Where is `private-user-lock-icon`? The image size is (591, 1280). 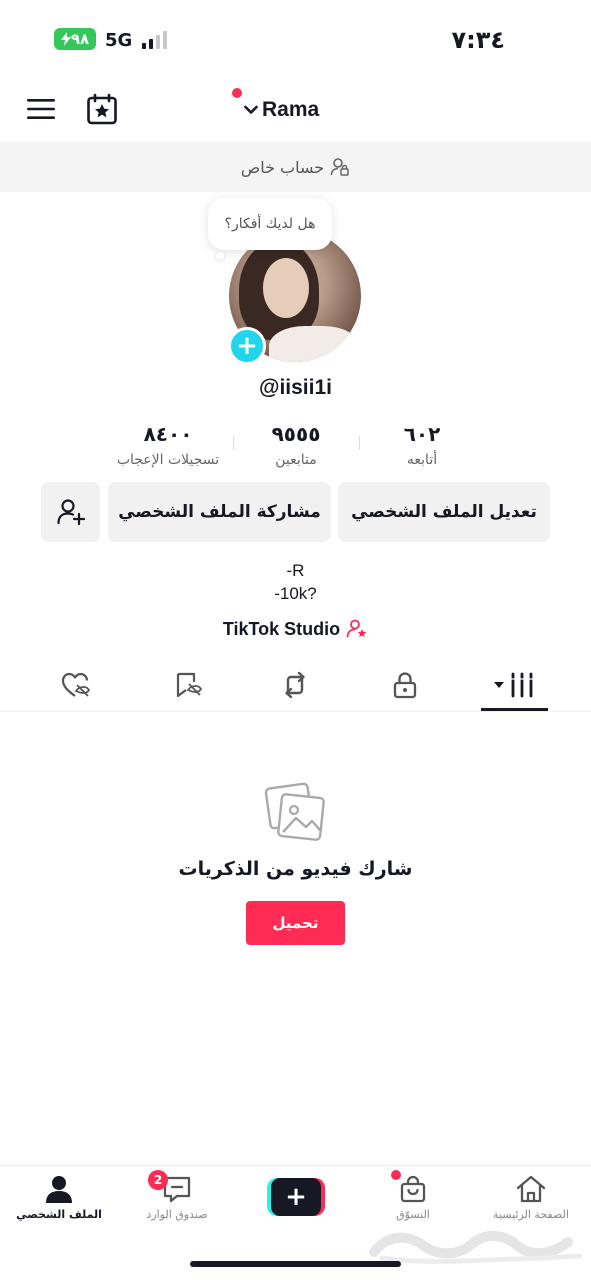
private-user-lock-icon is located at coordinates (339, 167).